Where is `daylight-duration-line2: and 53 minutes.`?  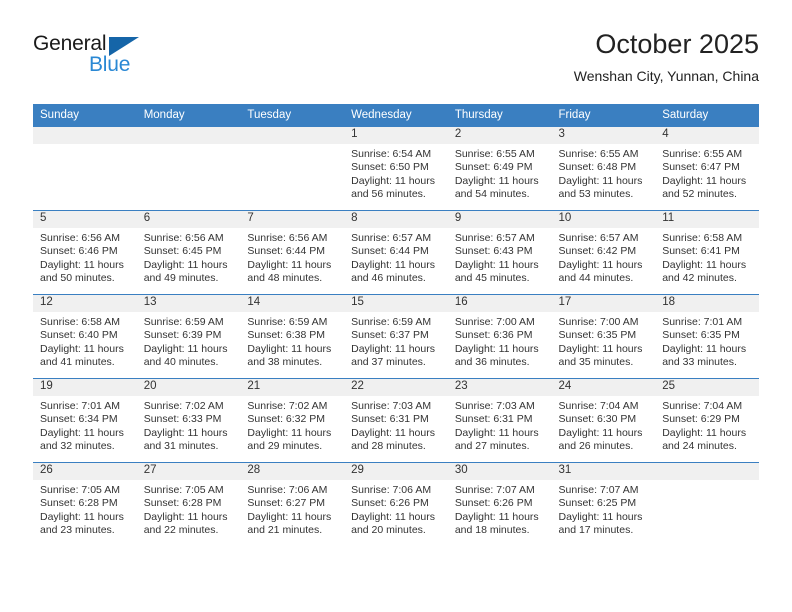
daylight-duration-line2: and 53 minutes. is located at coordinates (596, 194).